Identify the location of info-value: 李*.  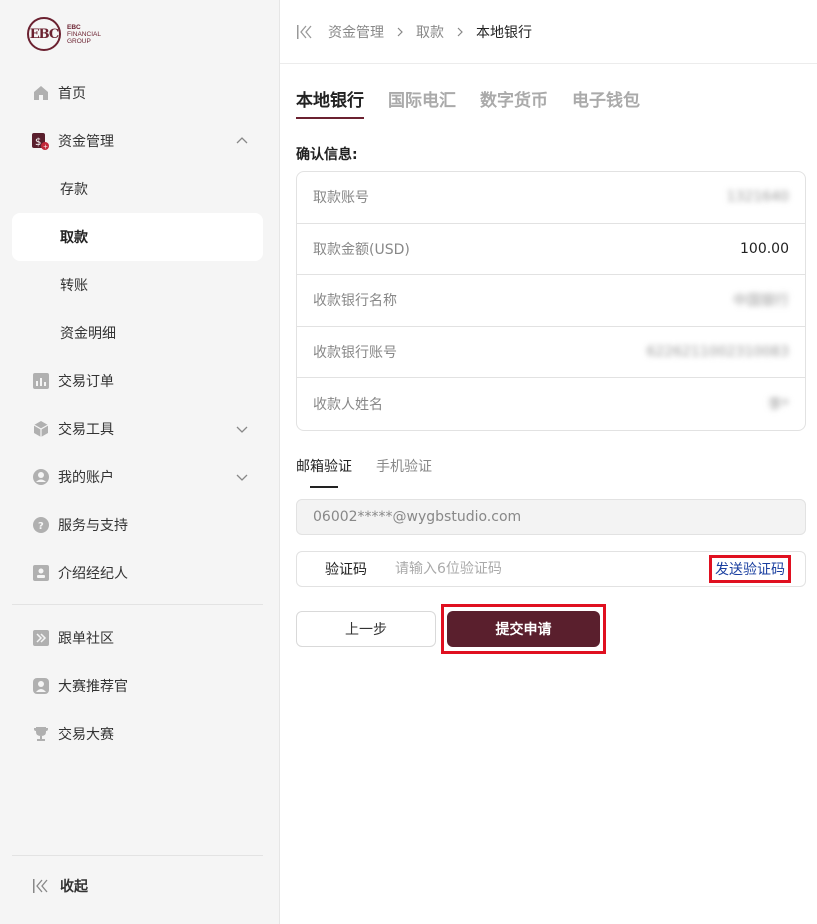
(778, 404).